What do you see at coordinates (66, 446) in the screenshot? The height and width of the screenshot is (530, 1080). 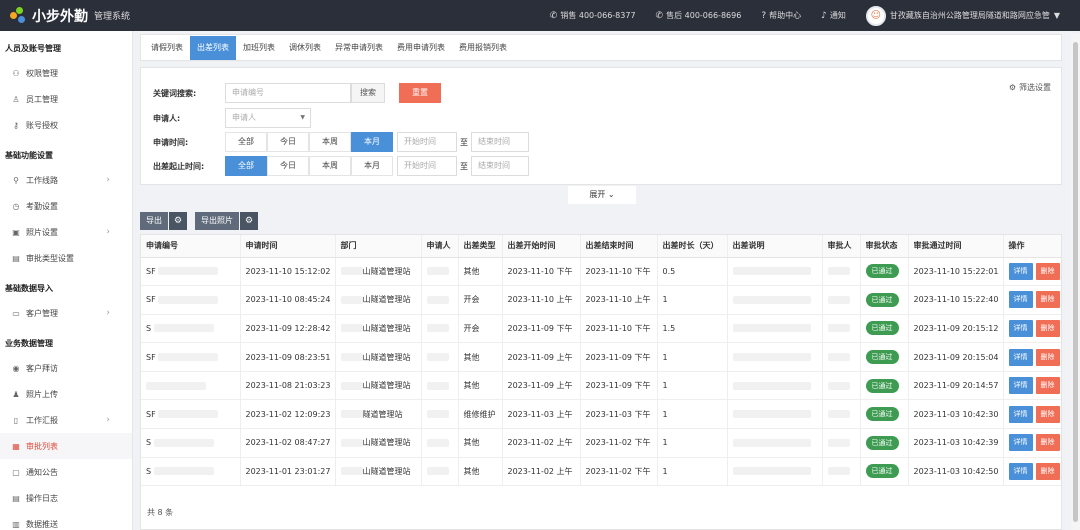 I see `sidebar-item-approval-list: ▦ 审批列表` at bounding box center [66, 446].